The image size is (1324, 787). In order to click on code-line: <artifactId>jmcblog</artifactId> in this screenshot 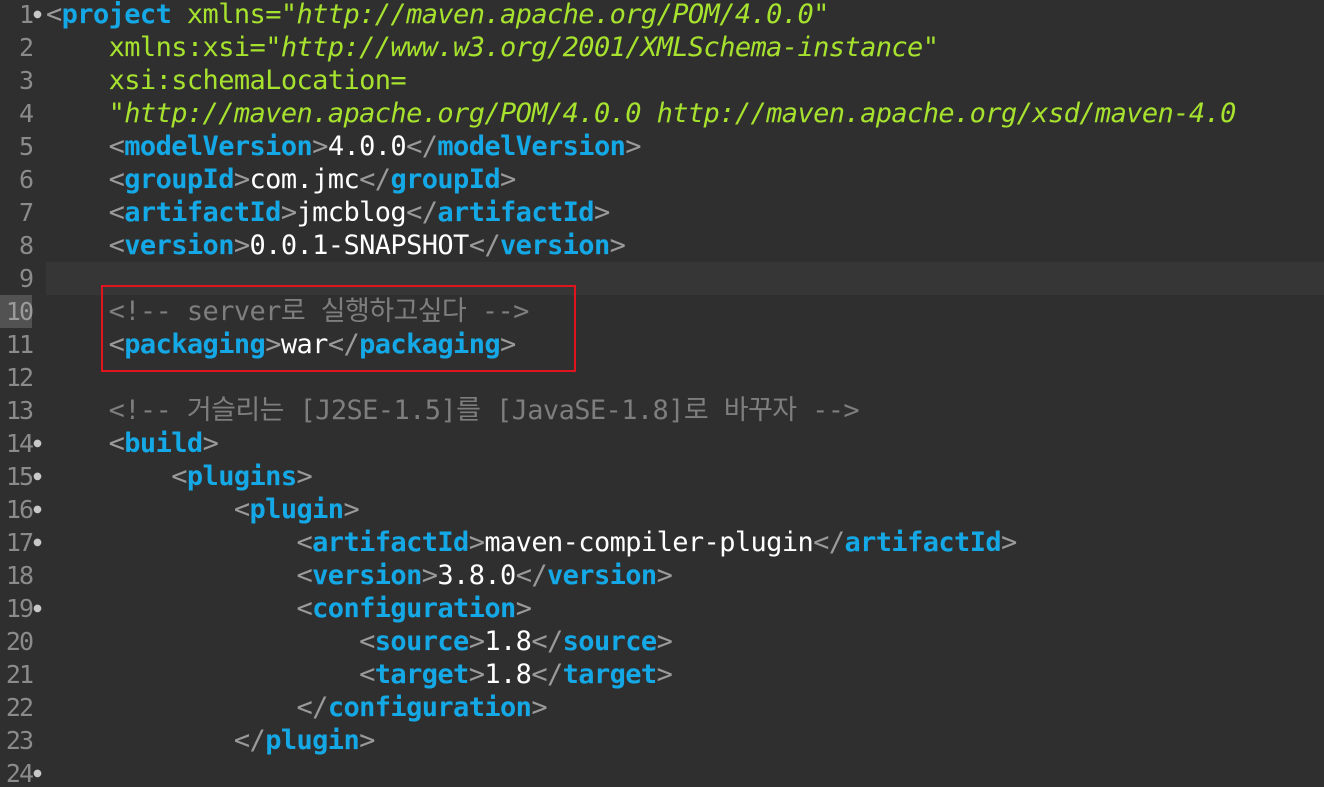, I will do `click(328, 212)`.